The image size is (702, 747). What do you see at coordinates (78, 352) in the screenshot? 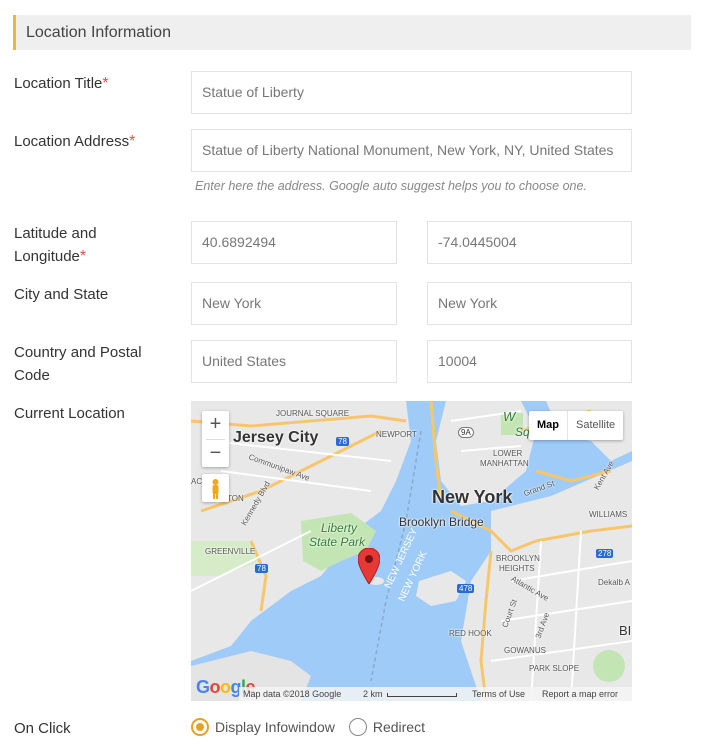
I see `country-postal-label-line1: Country and Postal` at bounding box center [78, 352].